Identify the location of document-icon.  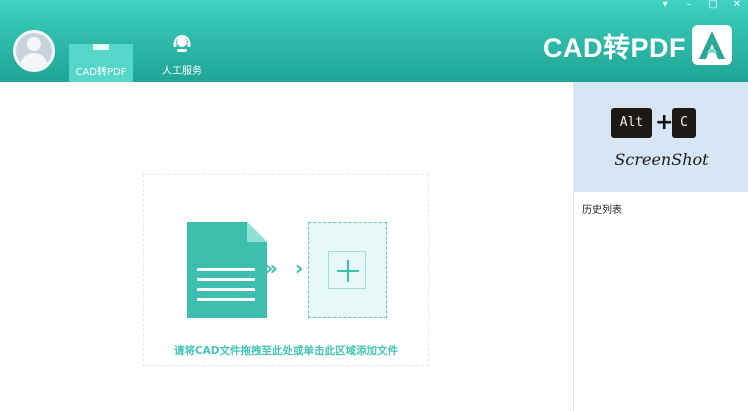
(101, 47).